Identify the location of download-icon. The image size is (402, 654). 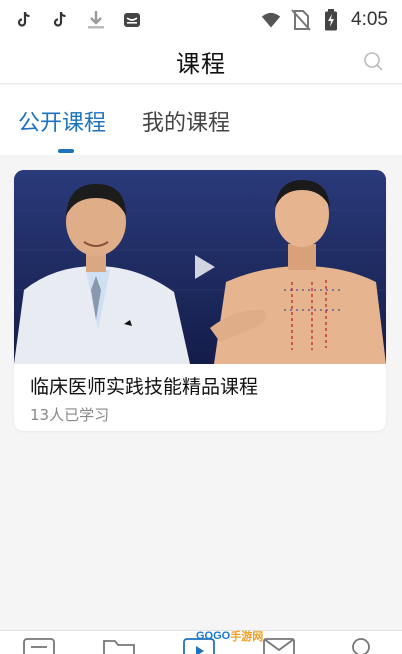
(96, 20).